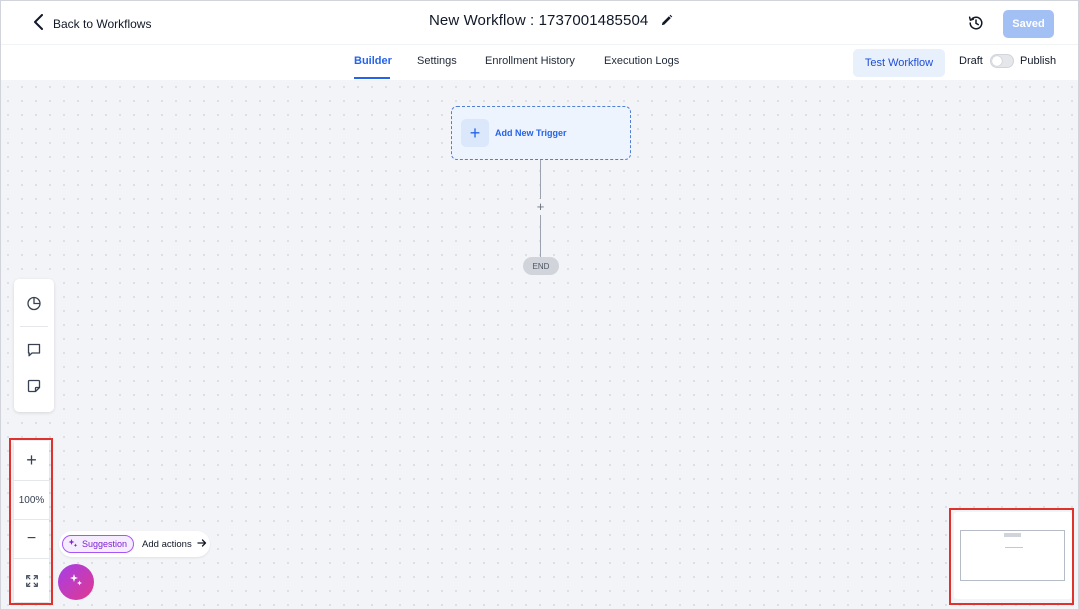 This screenshot has width=1079, height=610. I want to click on zoom-out-button: −, so click(31, 539).